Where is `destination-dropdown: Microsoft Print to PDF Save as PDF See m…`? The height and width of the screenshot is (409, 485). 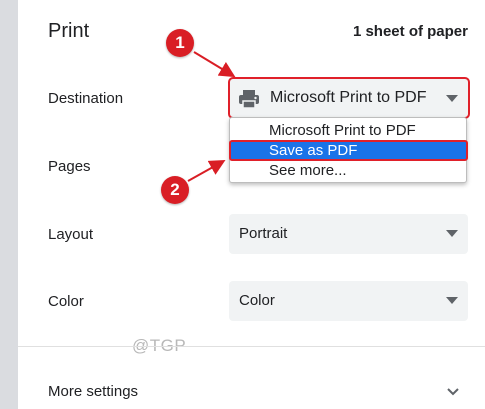 destination-dropdown: Microsoft Print to PDF Save as PDF See m… is located at coordinates (348, 150).